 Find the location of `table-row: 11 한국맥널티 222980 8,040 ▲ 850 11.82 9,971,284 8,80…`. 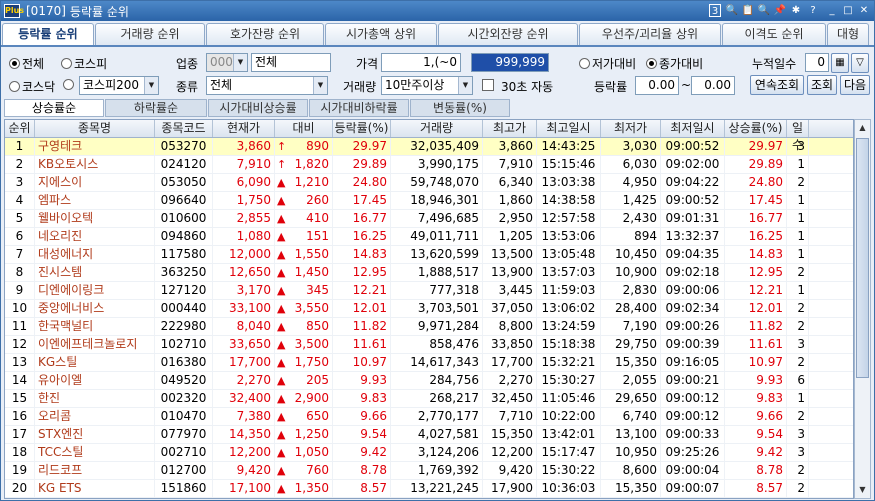

table-row: 11 한국맥널티 222980 8,040 ▲ 850 11.82 9,971,284 8,80… is located at coordinates (429, 327).